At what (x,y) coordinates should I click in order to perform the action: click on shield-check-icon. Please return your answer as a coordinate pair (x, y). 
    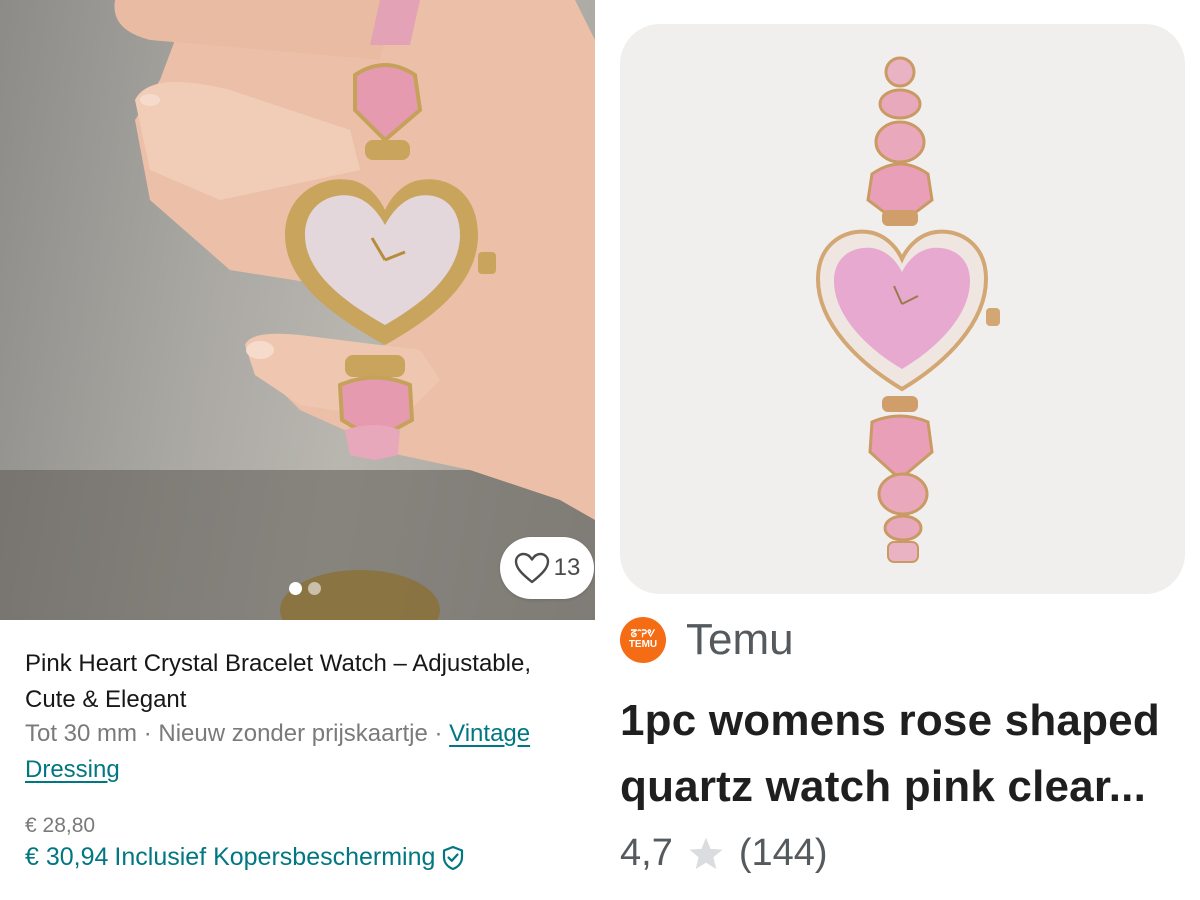
    Looking at the image, I should click on (453, 857).